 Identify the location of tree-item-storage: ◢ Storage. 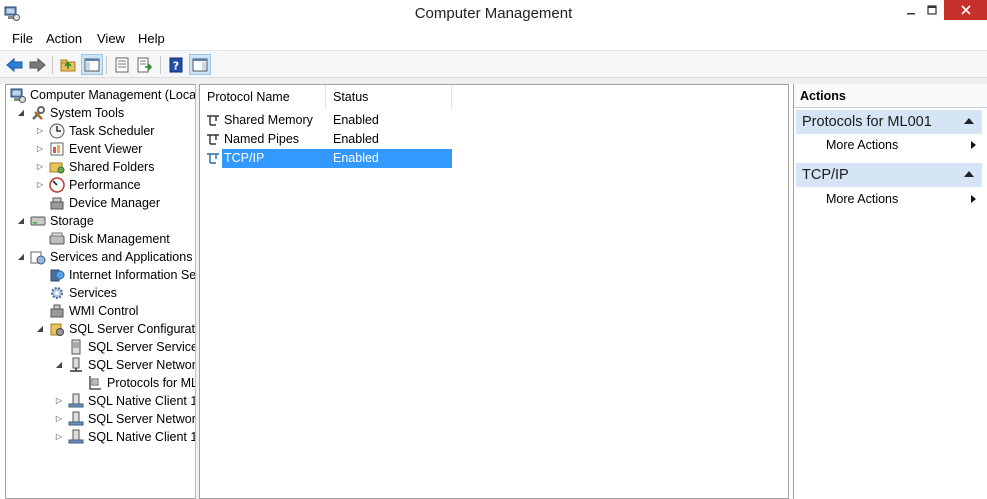
(55, 221).